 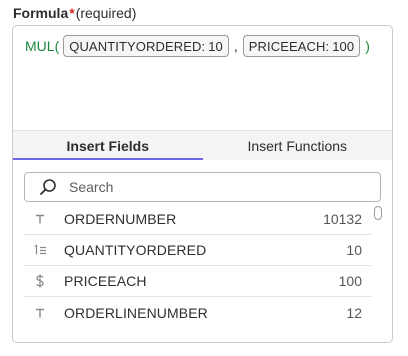 What do you see at coordinates (198, 281) in the screenshot?
I see `list-item: PRICEEACH 100` at bounding box center [198, 281].